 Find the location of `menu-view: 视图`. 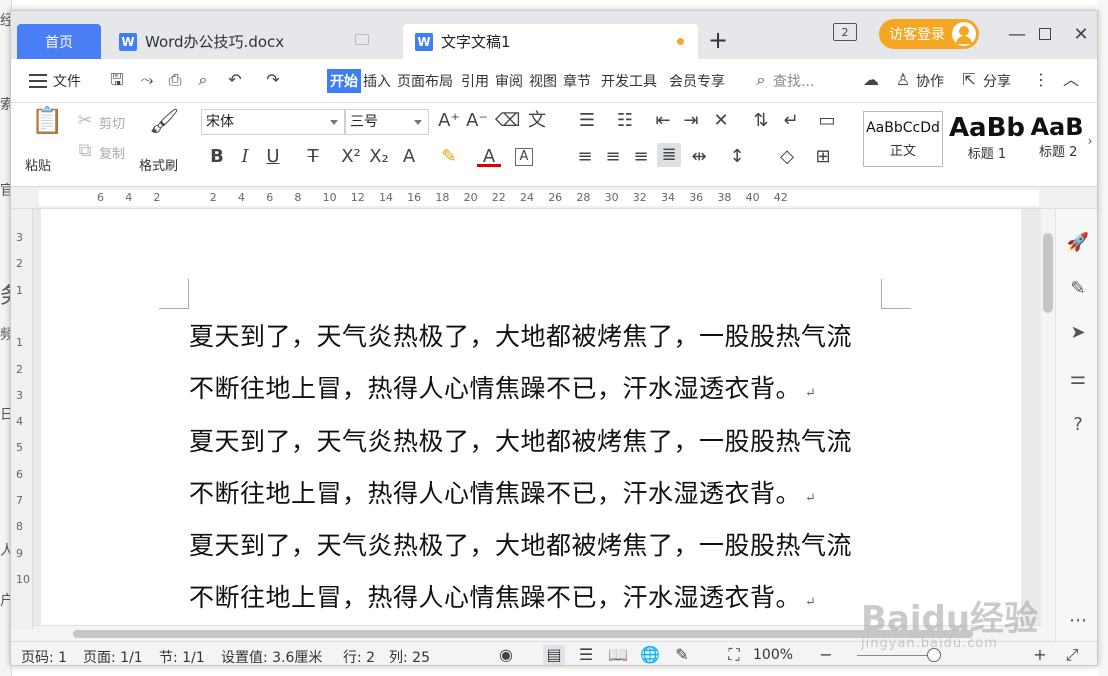

menu-view: 视图 is located at coordinates (543, 81).